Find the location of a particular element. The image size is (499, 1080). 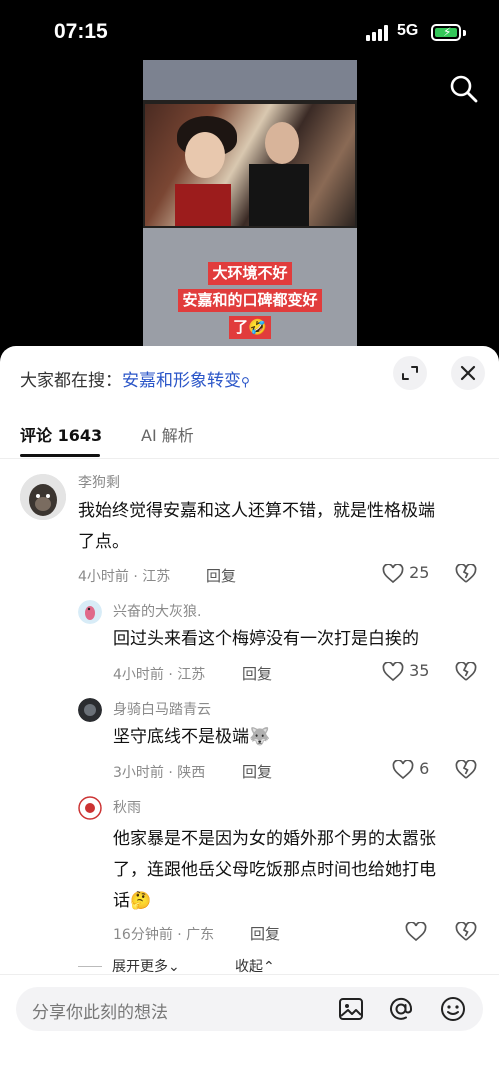

comment-text-line: 坚守底线不是极端🐺 is located at coordinates (192, 737).